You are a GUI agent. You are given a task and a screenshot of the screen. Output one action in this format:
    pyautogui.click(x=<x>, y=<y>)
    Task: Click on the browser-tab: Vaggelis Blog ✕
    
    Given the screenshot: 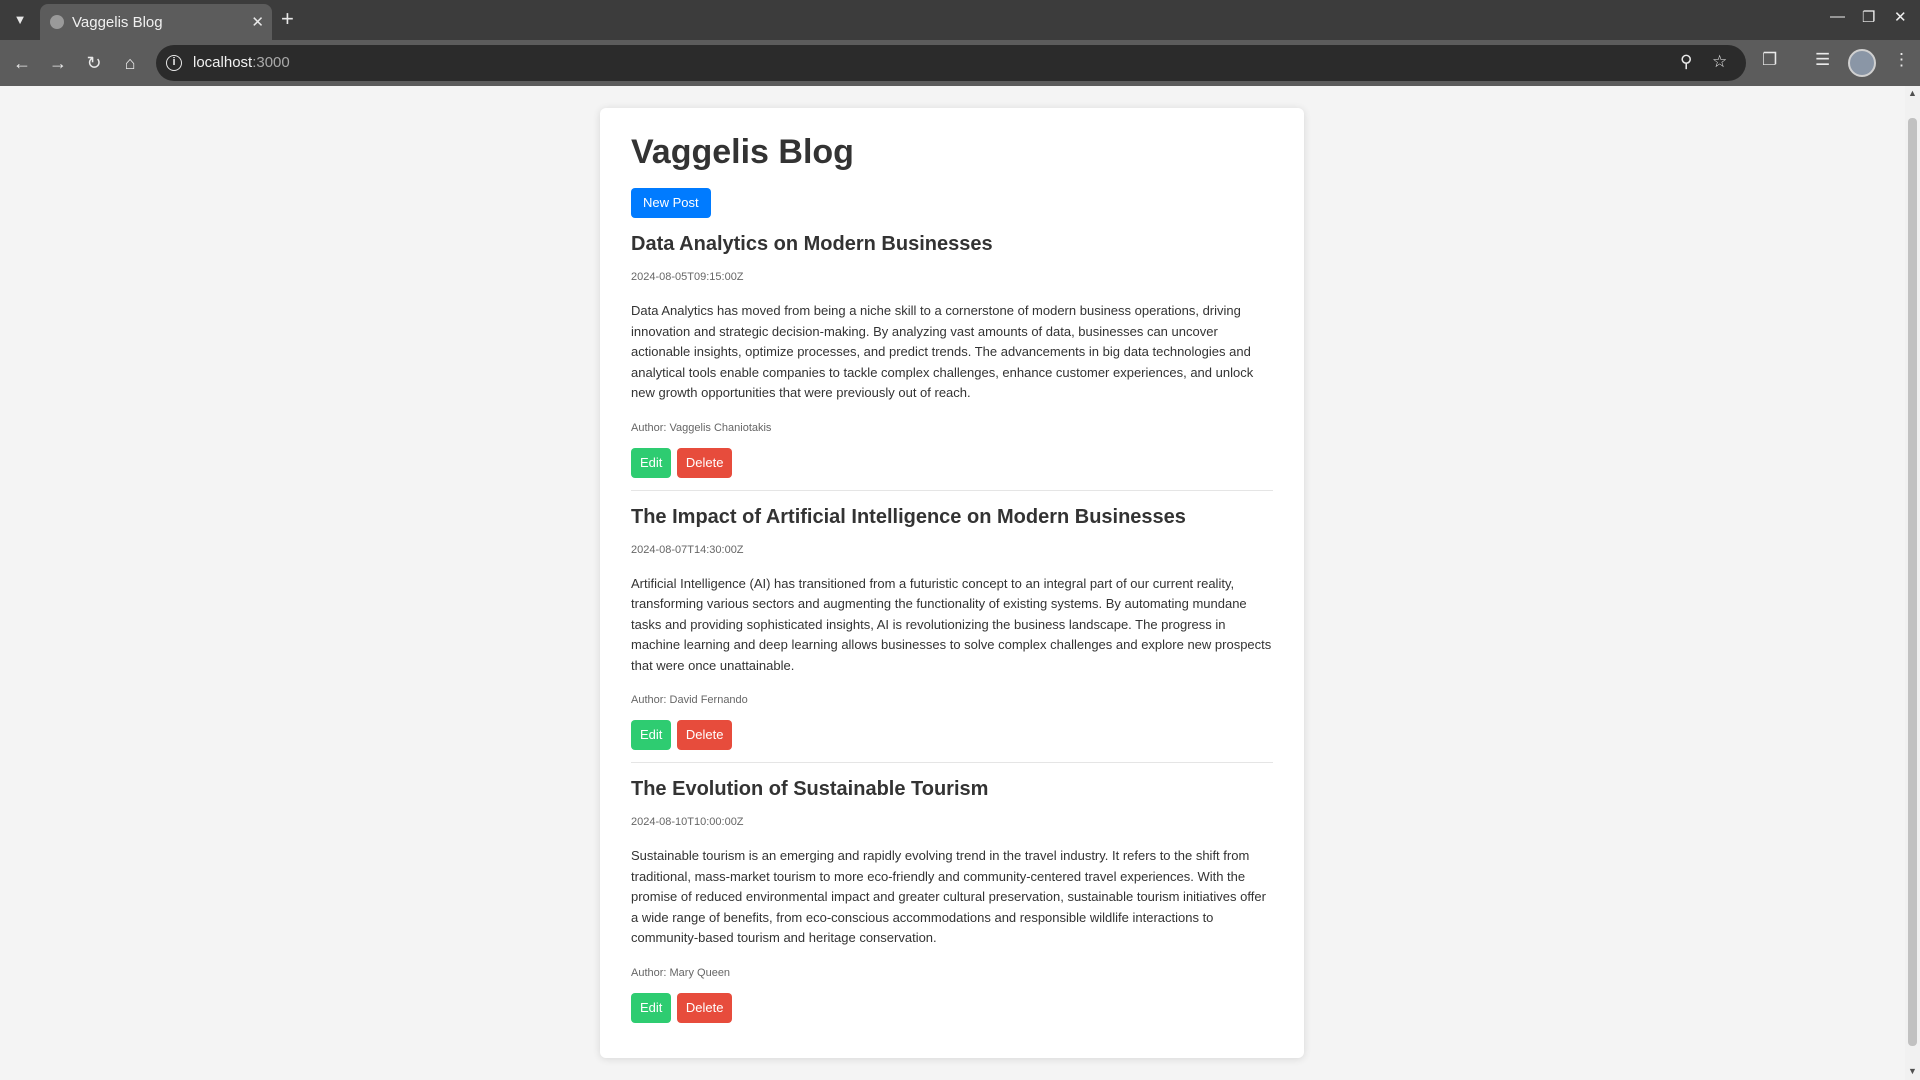 What is the action you would take?
    pyautogui.click(x=156, y=22)
    